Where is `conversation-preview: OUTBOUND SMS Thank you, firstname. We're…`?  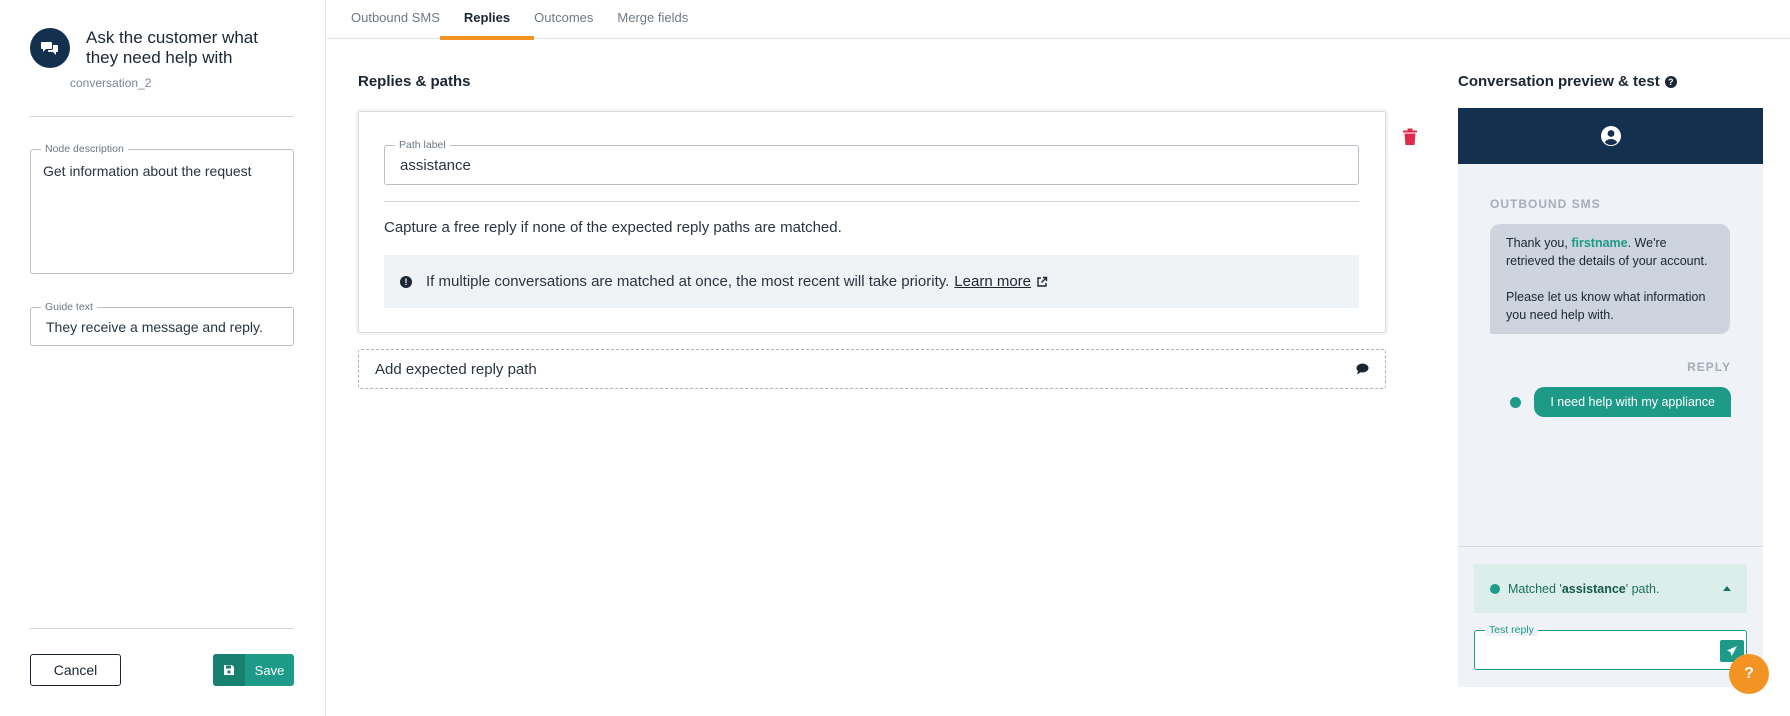
conversation-preview: OUTBOUND SMS Thank you, firstname. We're… is located at coordinates (1610, 397).